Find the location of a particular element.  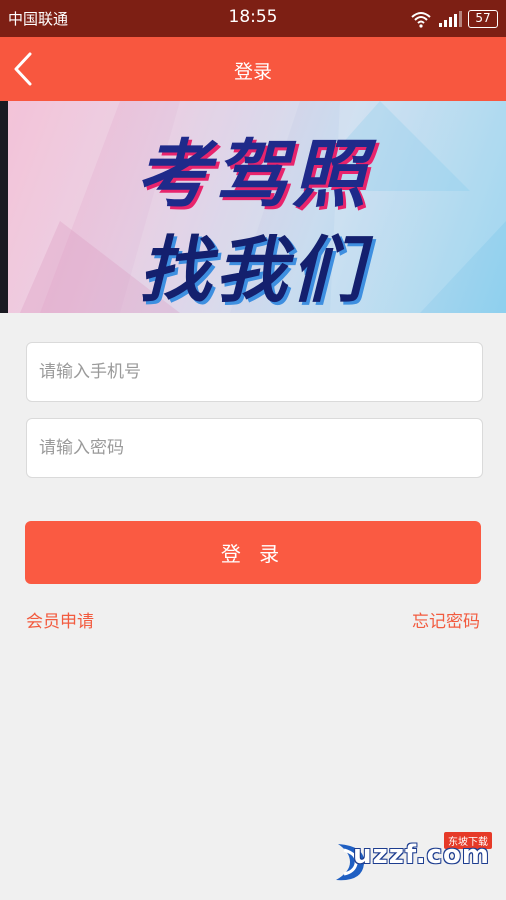

watermark: 东坡下载 uzzf.com is located at coordinates (412, 860).